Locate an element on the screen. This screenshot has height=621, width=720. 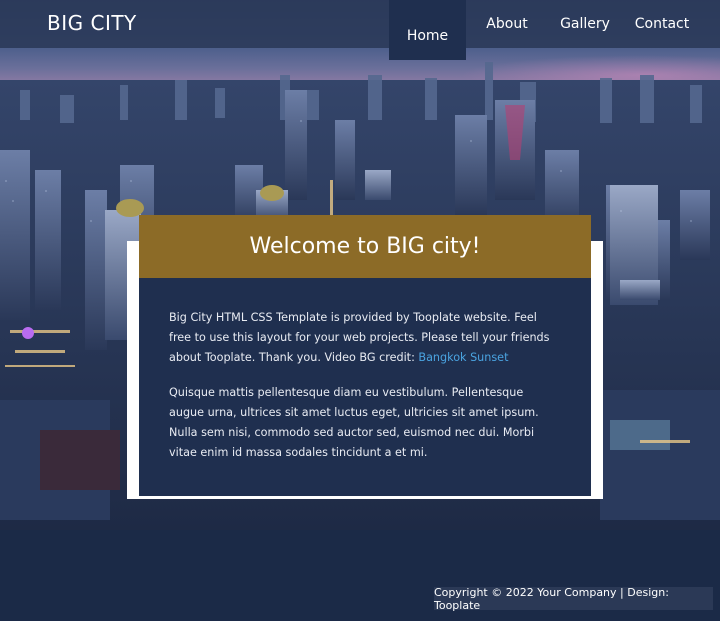
nav-home-link: Home is located at coordinates (427, 30).